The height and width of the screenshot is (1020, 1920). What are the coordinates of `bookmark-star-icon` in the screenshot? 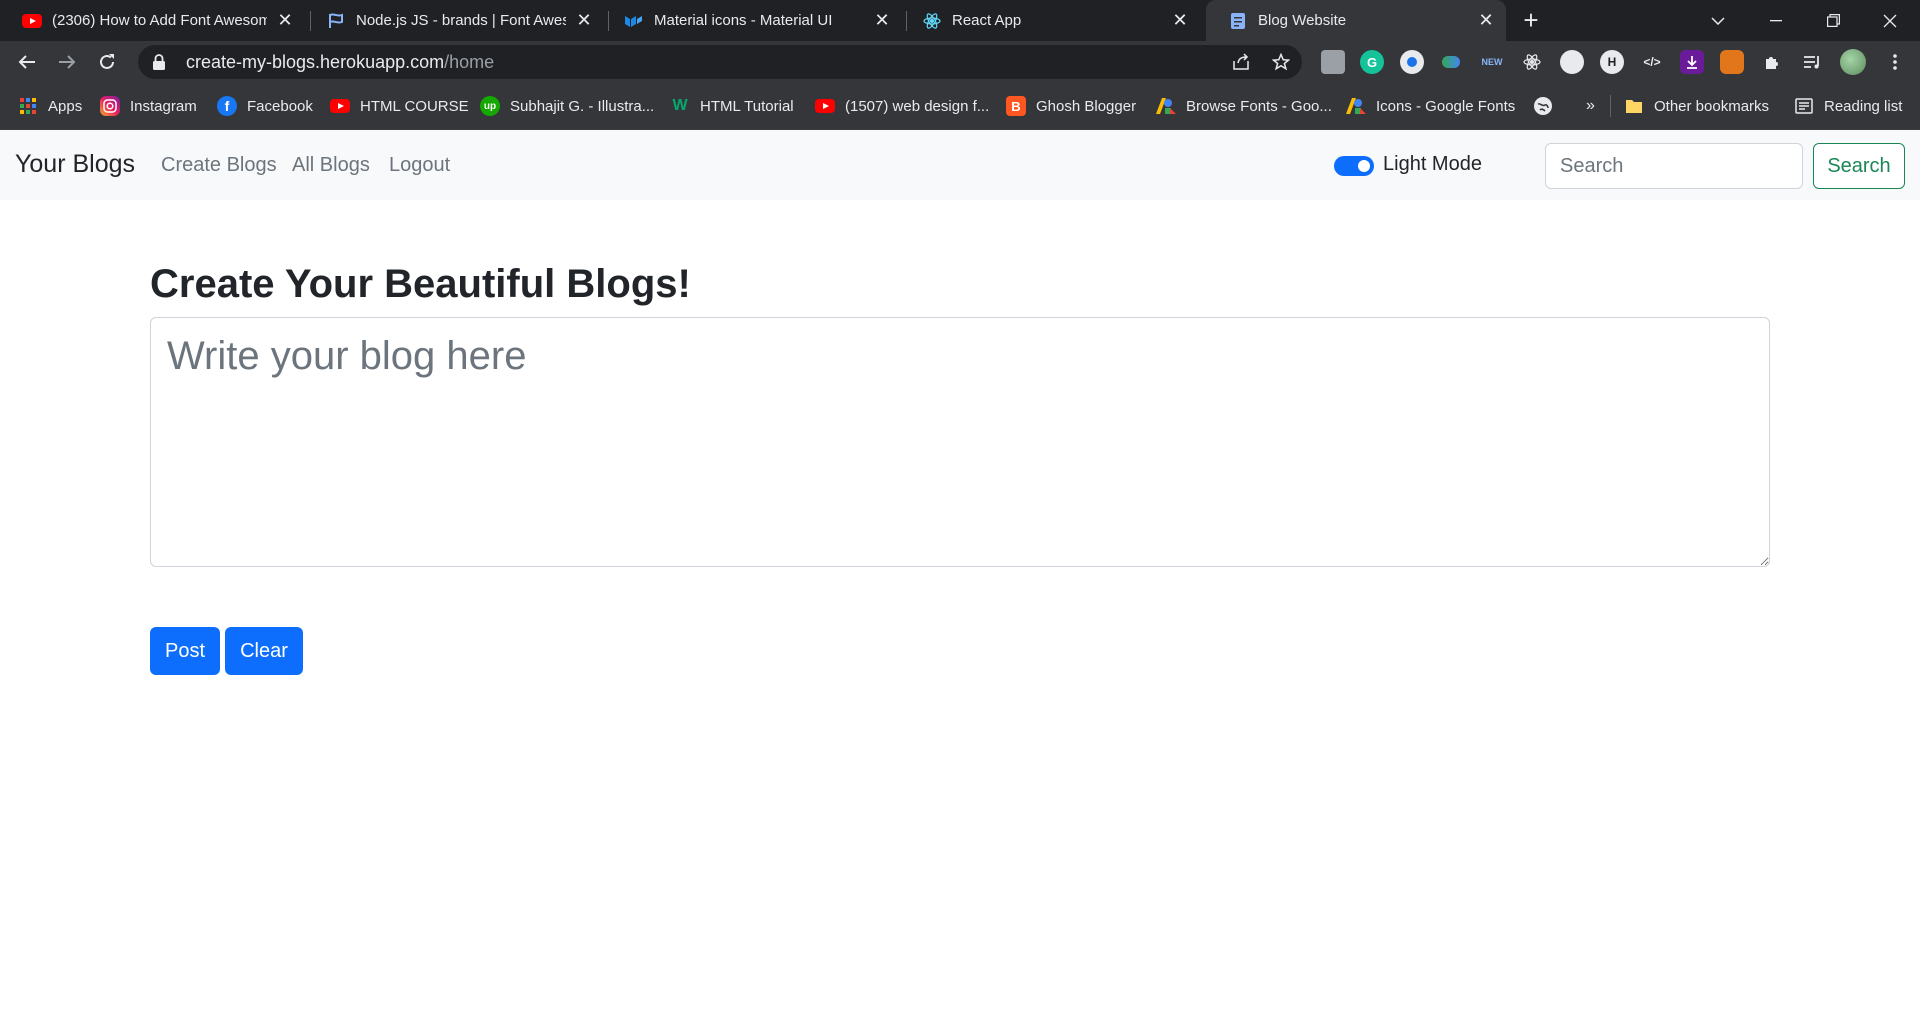 It's located at (1281, 62).